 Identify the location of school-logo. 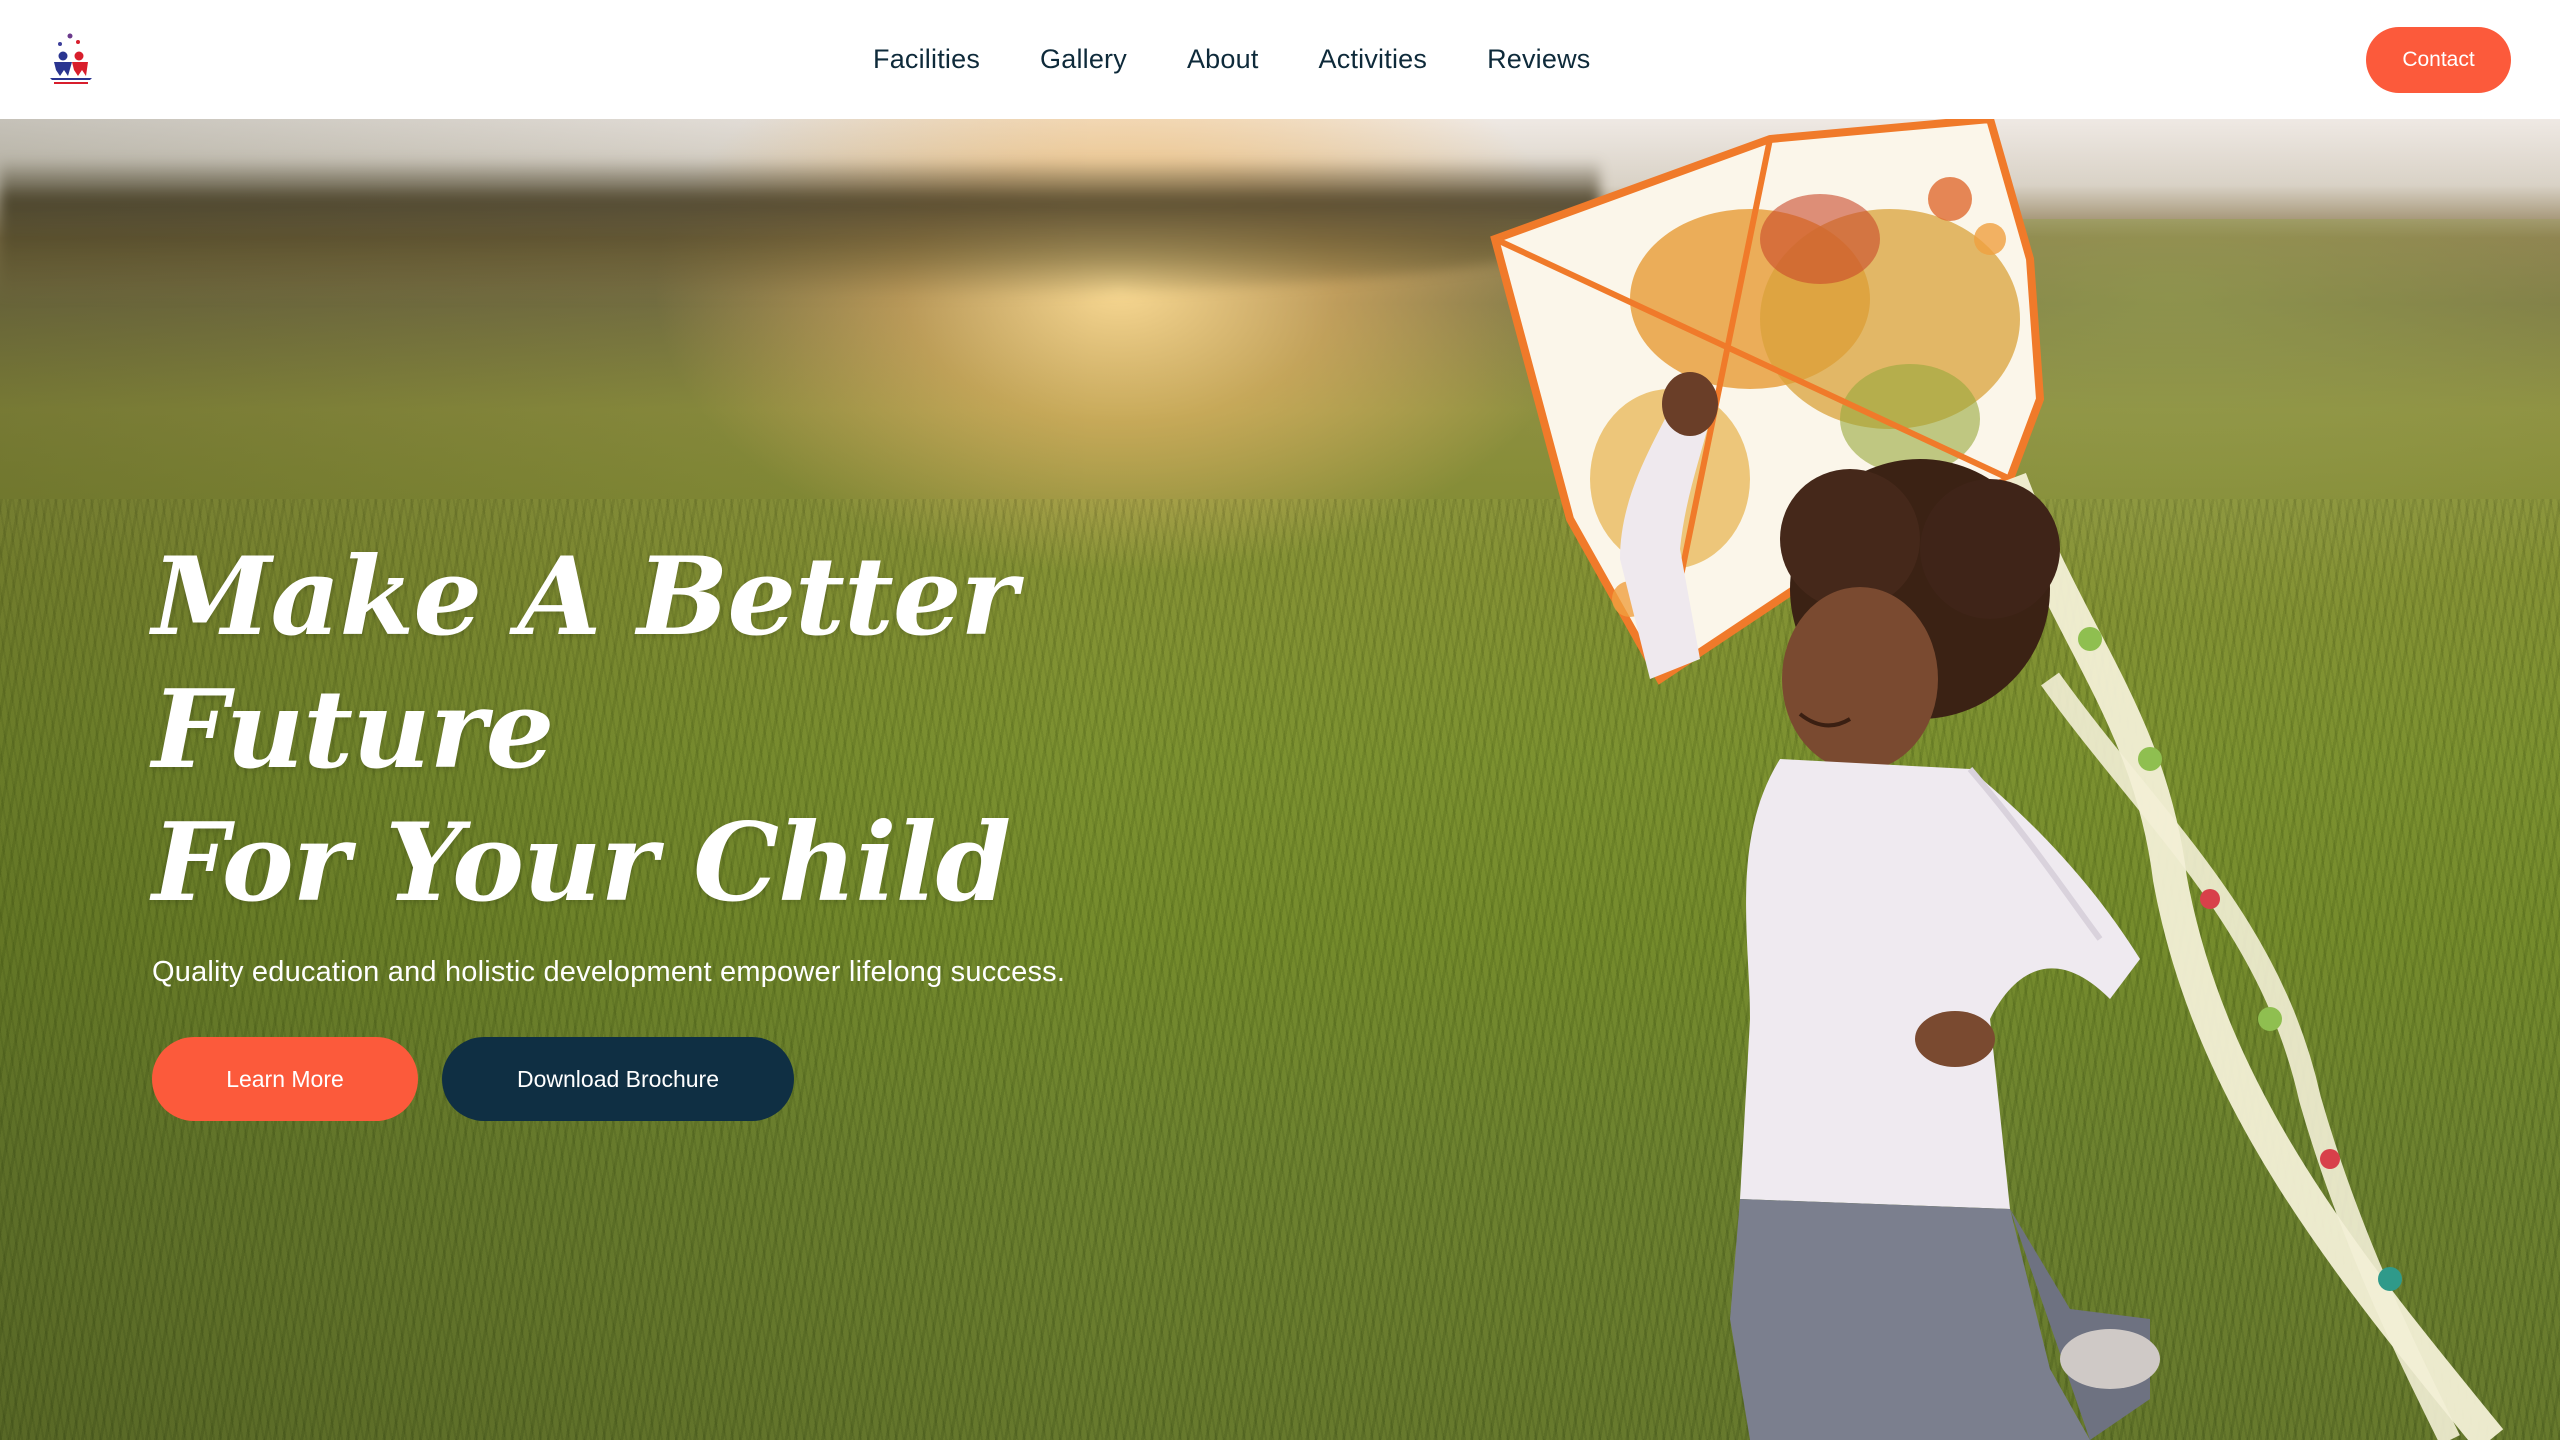
(71, 60).